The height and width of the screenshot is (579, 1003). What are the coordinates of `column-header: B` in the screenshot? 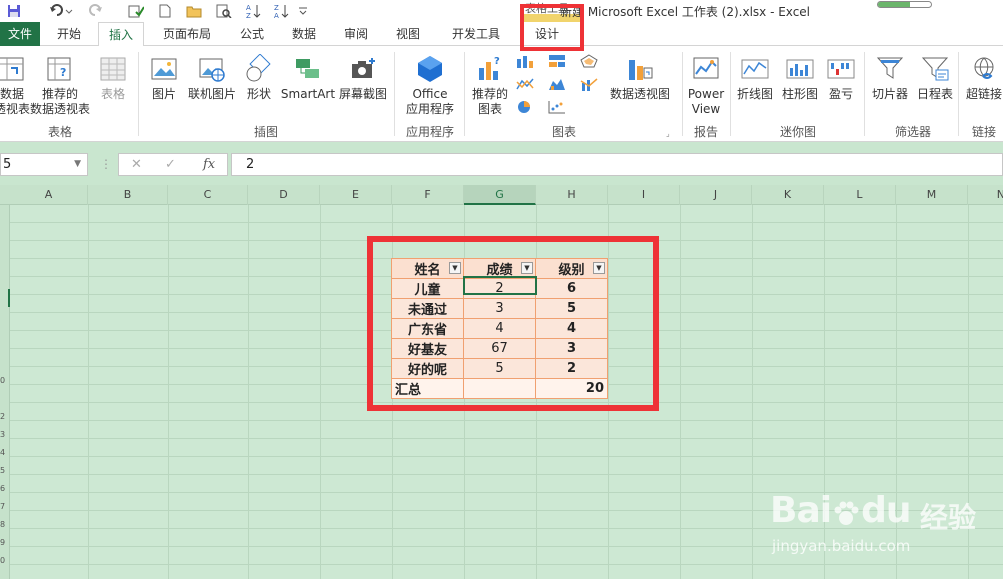 It's located at (128, 195).